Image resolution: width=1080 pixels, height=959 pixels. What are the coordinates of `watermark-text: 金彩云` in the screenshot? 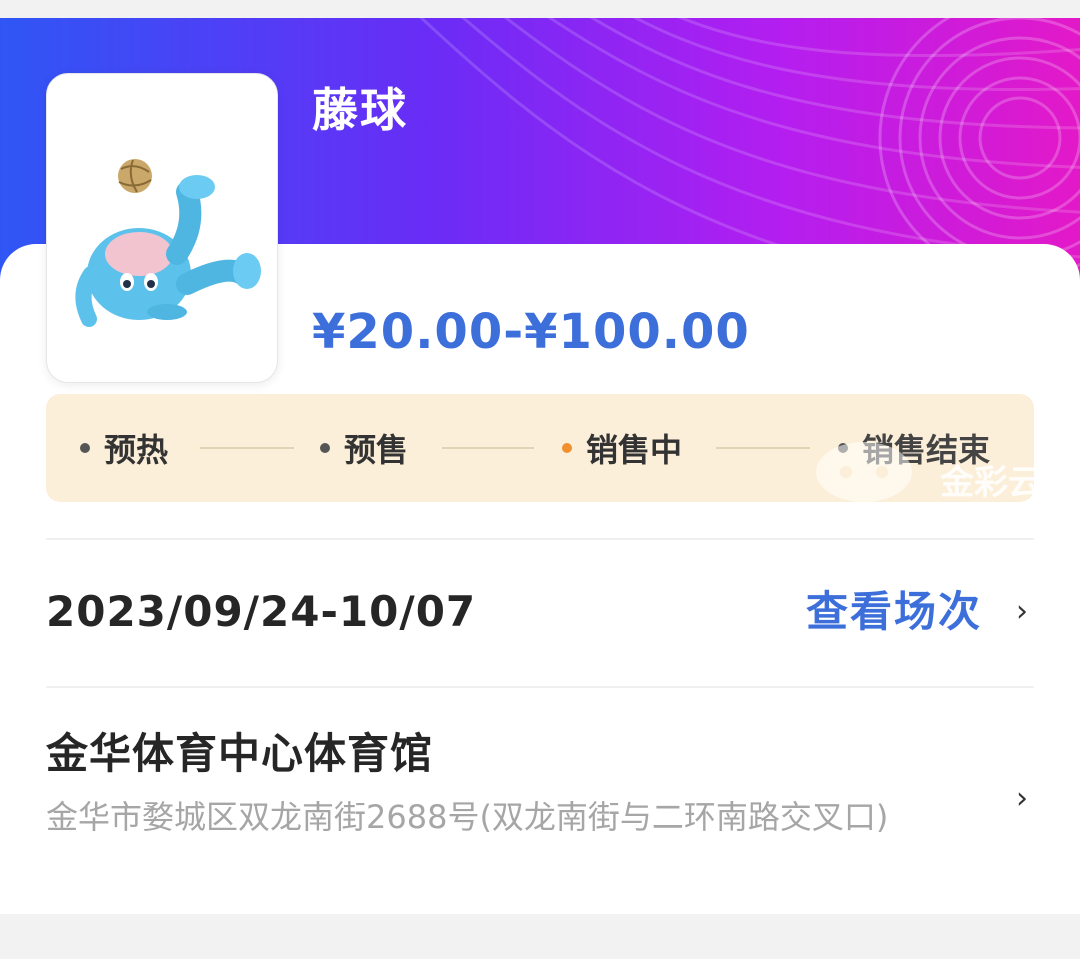 It's located at (987, 483).